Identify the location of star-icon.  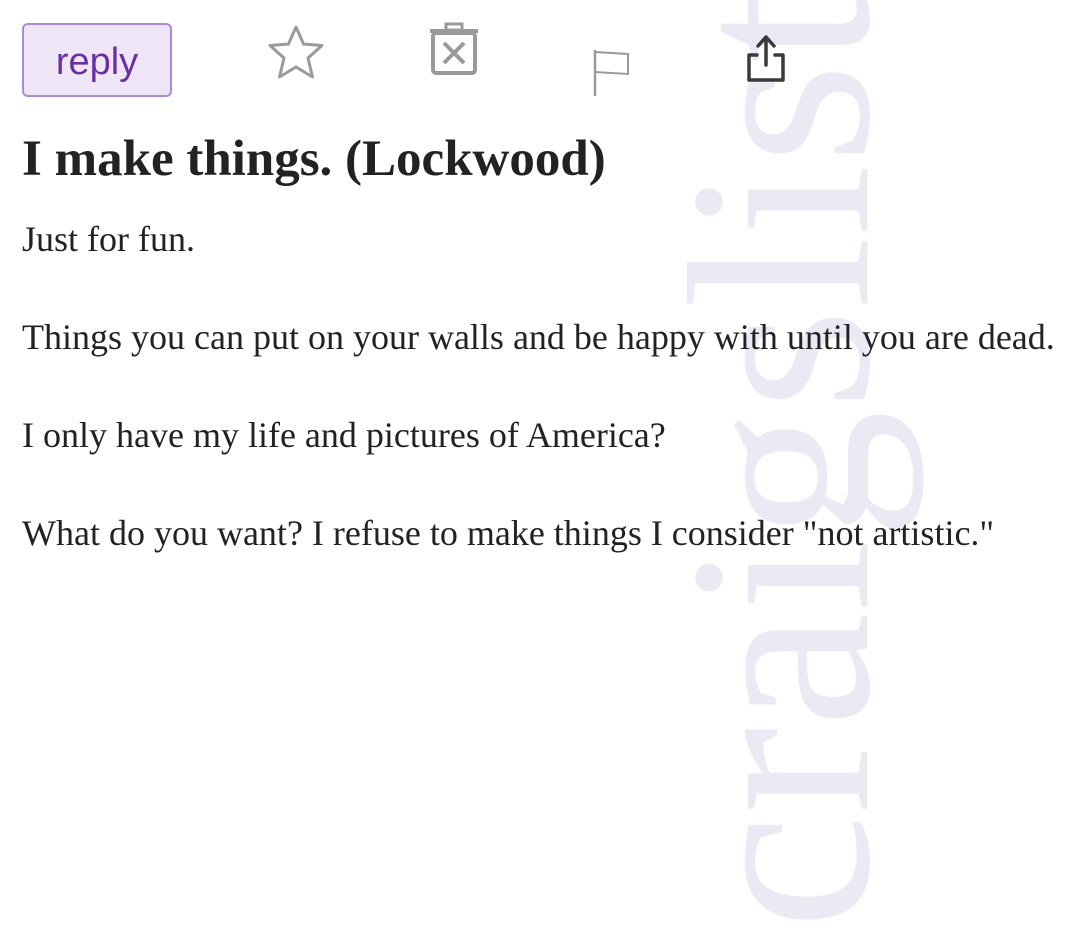
(296, 52).